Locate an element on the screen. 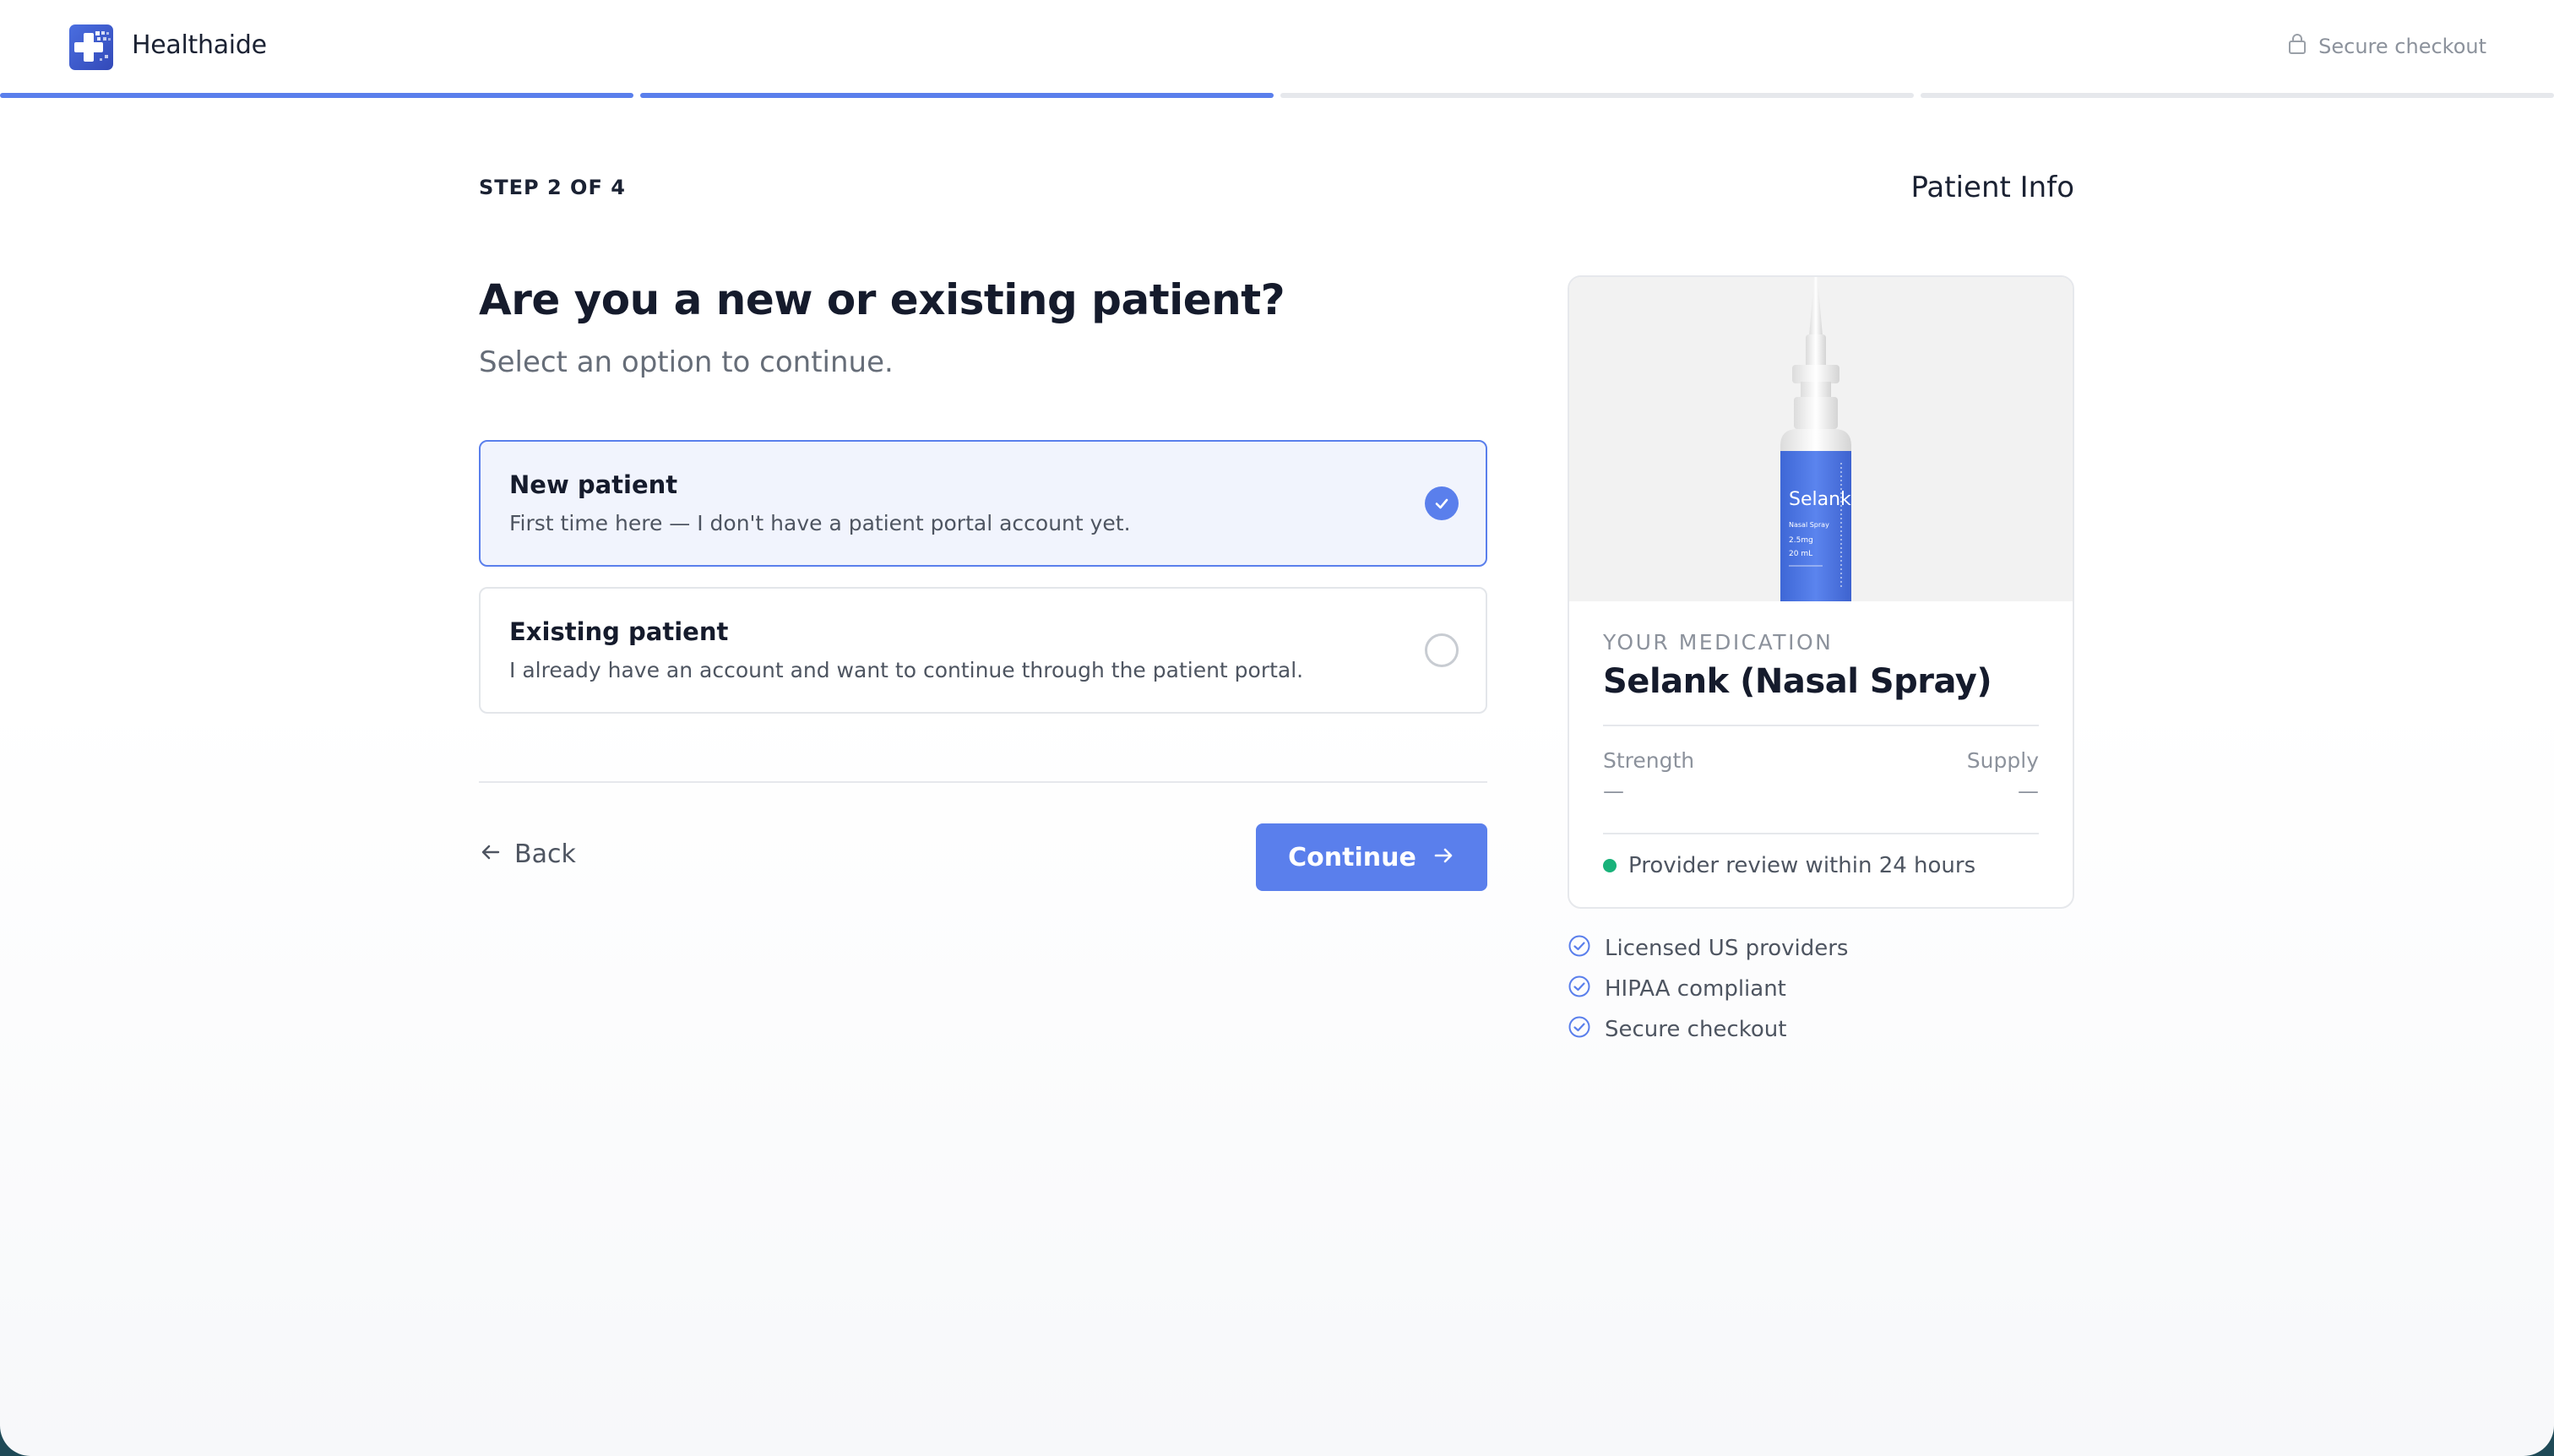  continue-button: Continue is located at coordinates (1371, 857).